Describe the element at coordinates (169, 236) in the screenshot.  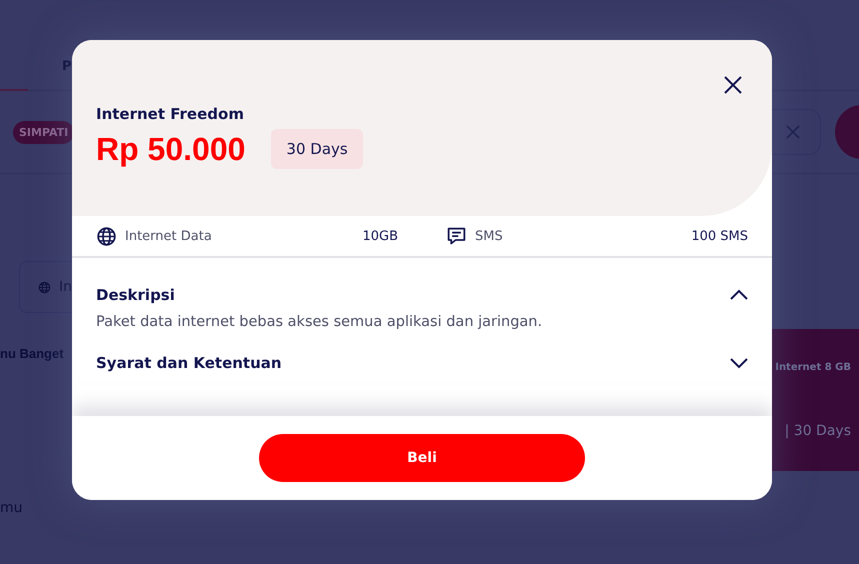
I see `benefit-label: Internet Data` at that location.